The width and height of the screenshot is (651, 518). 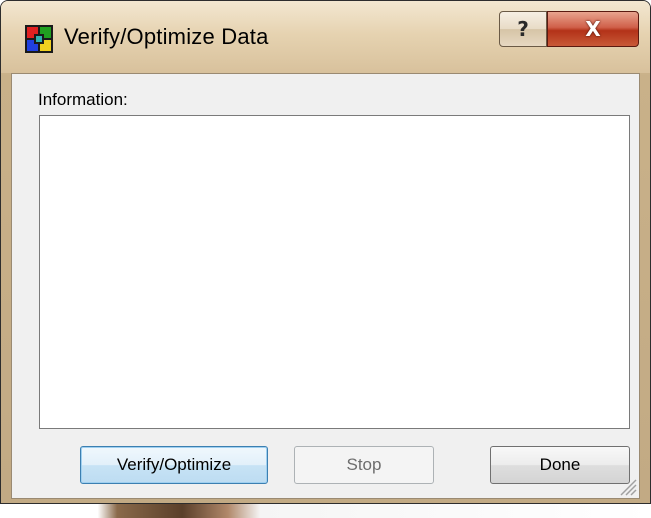 What do you see at coordinates (83, 99) in the screenshot?
I see `information-label: Information:` at bounding box center [83, 99].